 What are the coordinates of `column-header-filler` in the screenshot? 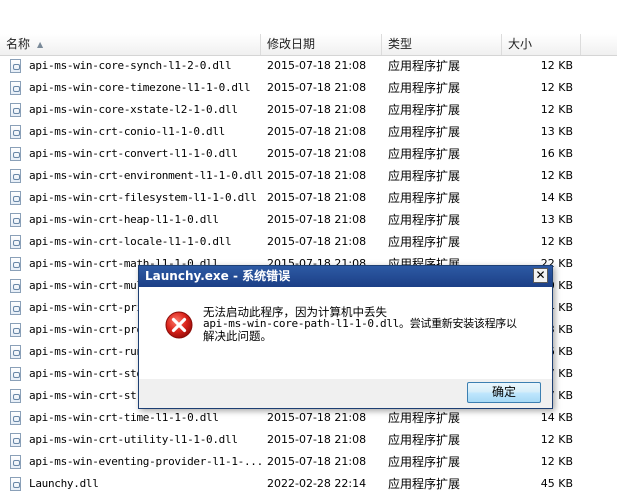 It's located at (599, 44).